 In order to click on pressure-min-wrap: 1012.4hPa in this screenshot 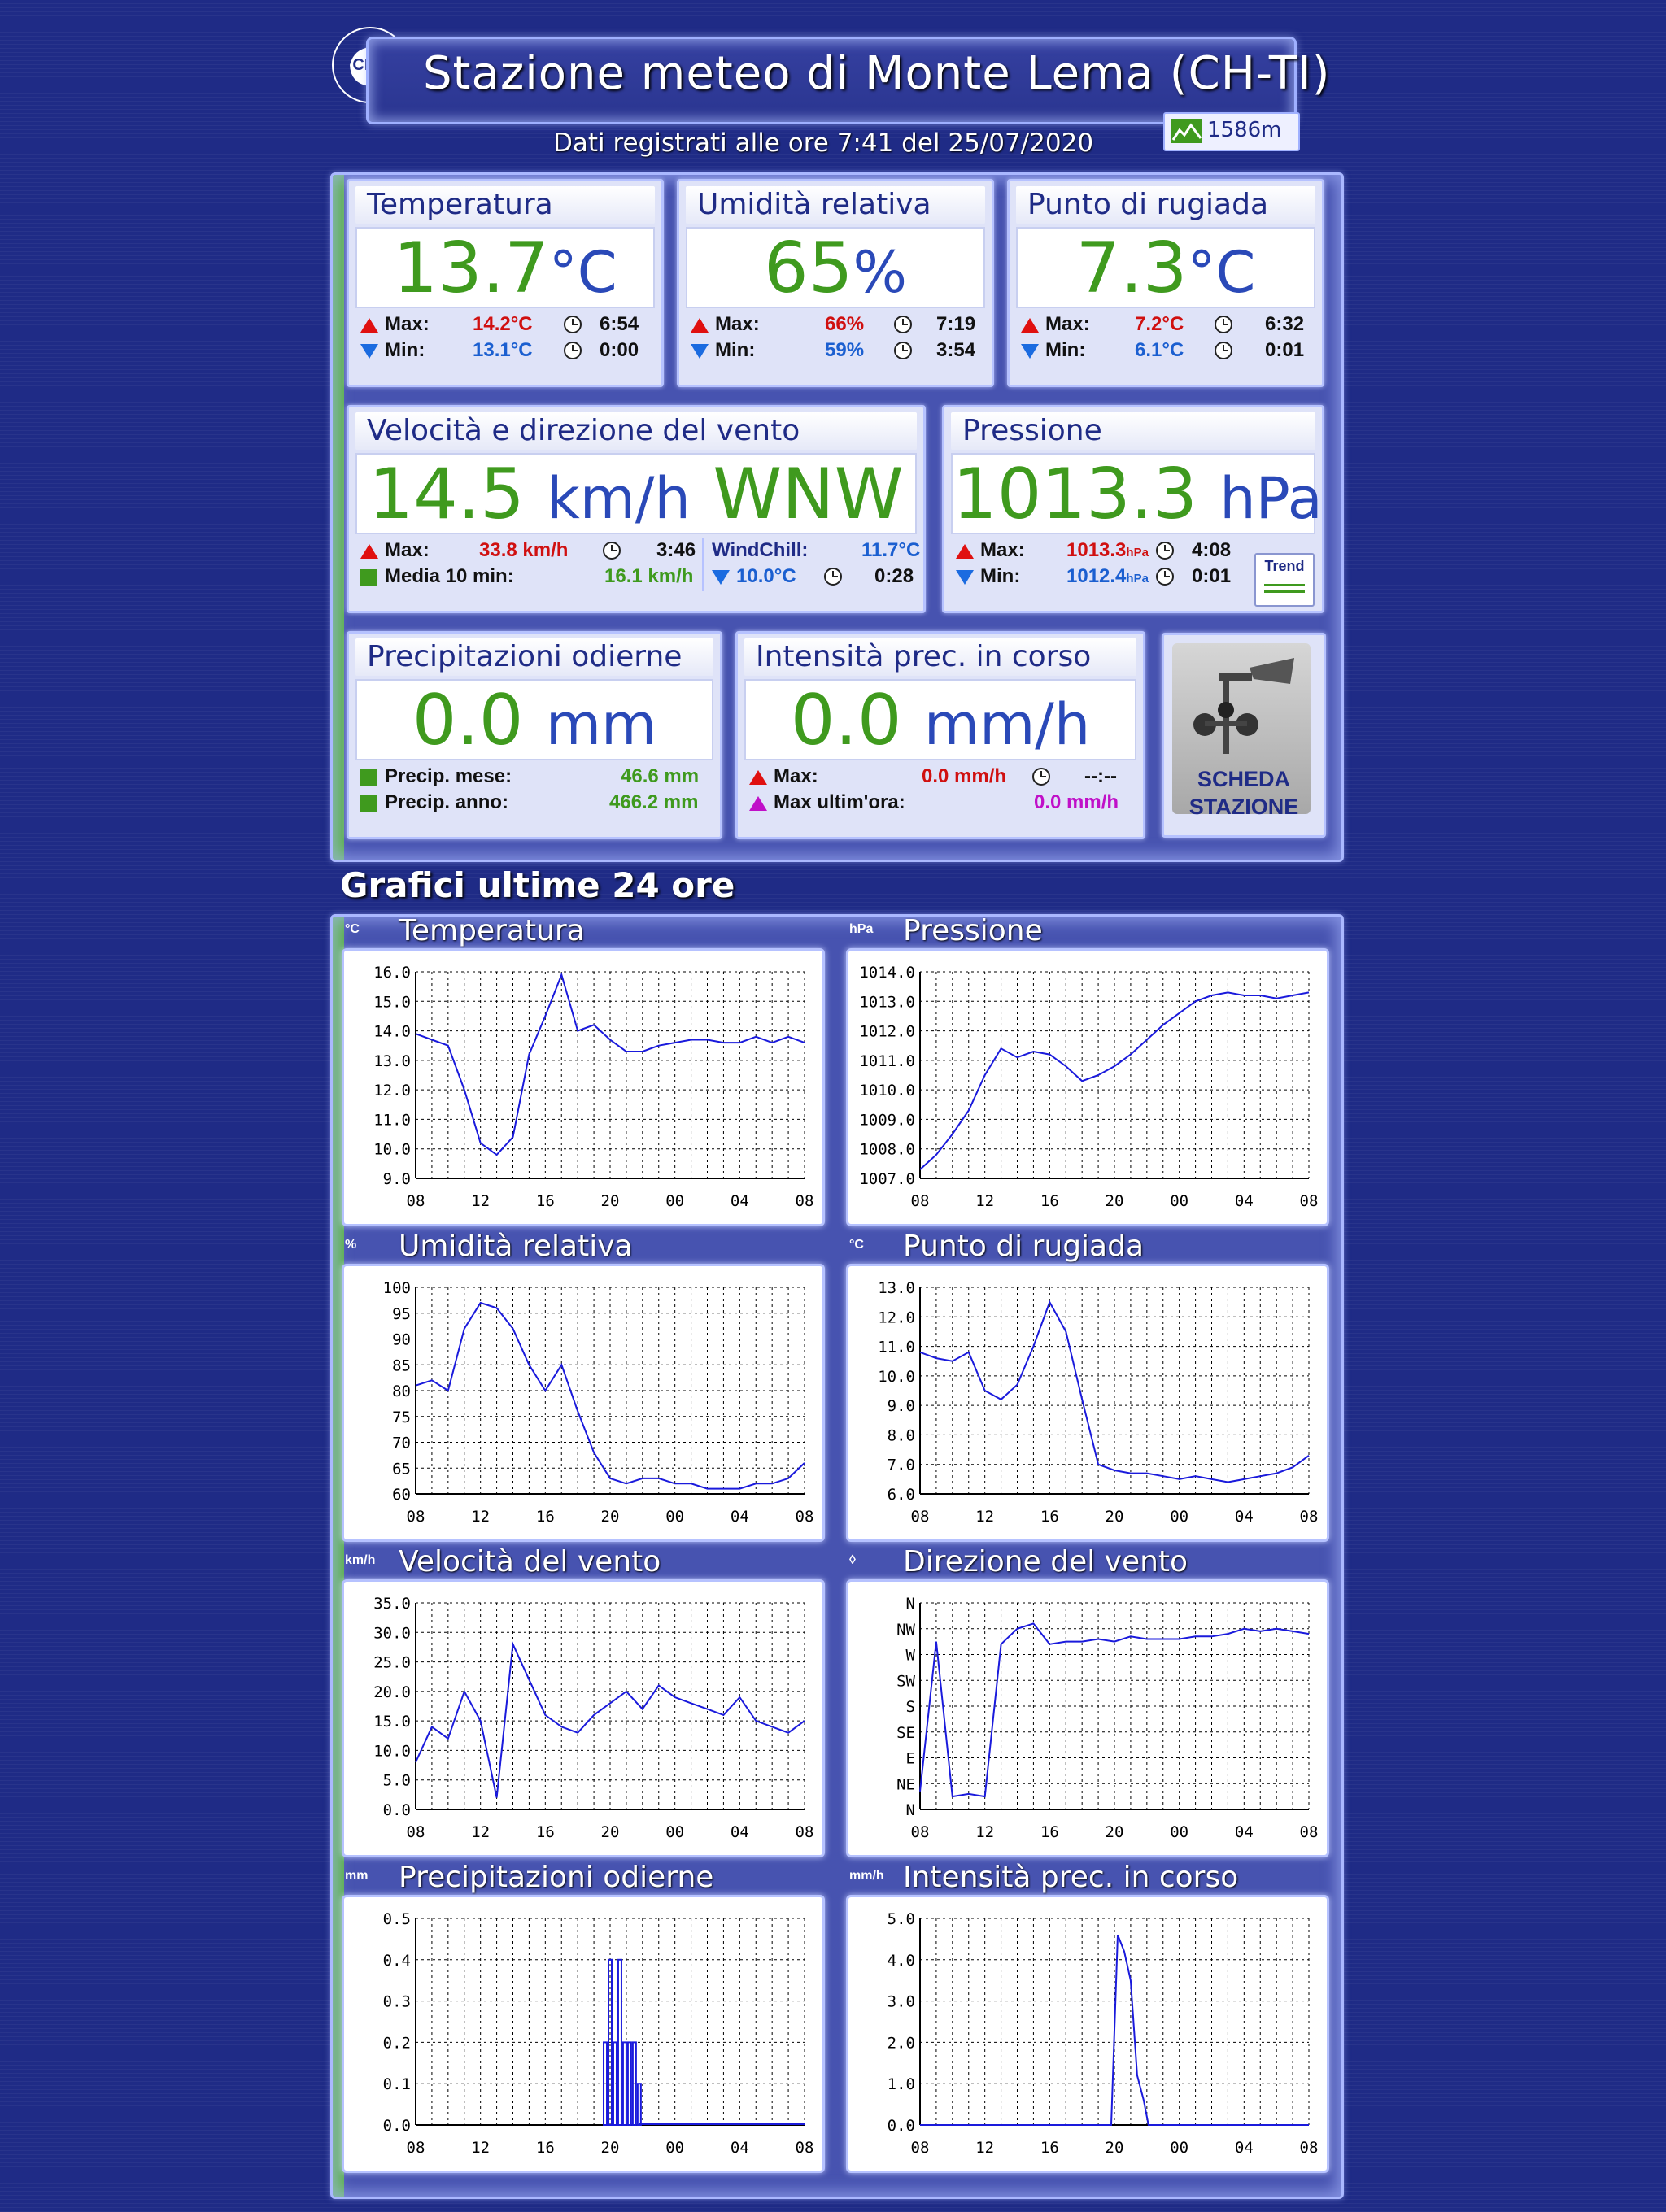, I will do `click(1107, 578)`.